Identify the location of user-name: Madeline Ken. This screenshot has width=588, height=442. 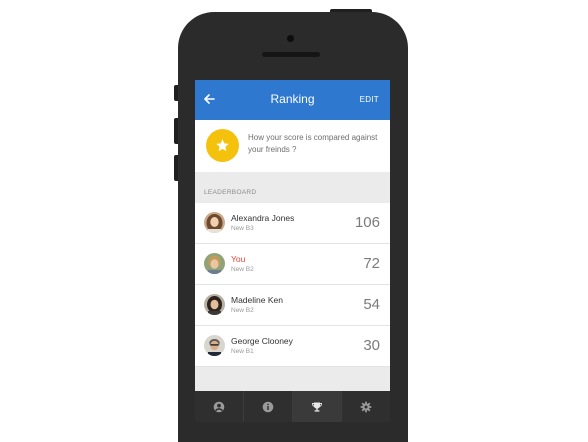
(257, 300).